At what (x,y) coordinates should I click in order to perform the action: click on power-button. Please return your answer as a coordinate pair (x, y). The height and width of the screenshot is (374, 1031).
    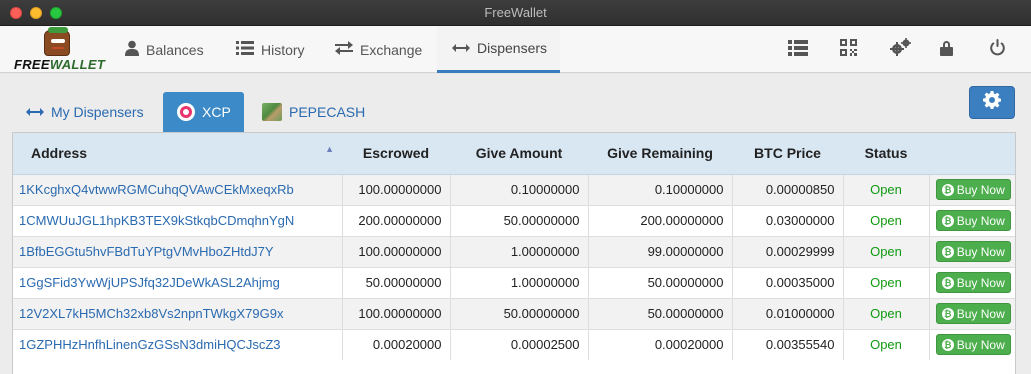
    Looking at the image, I should click on (997, 50).